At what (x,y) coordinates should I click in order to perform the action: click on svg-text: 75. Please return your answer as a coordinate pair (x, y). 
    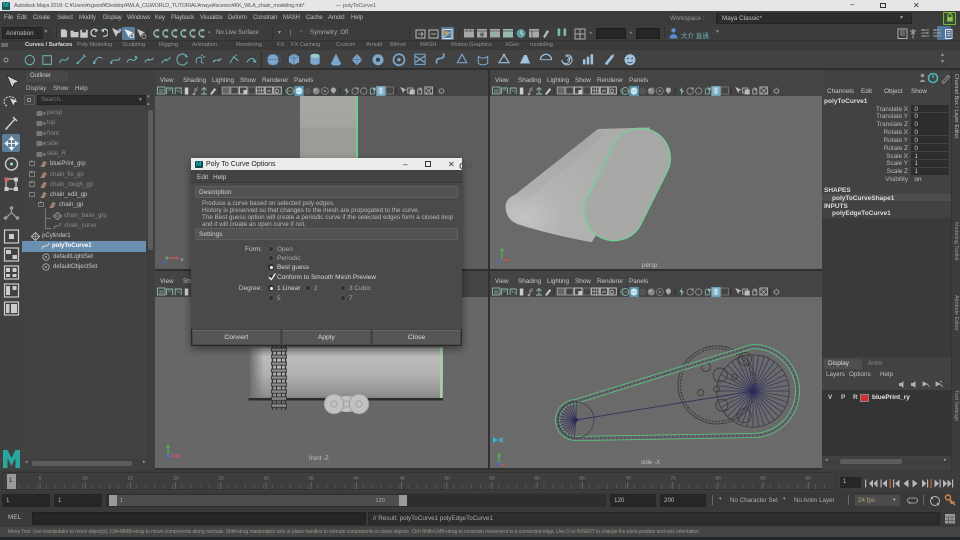
    Looking at the image, I should click on (673, 479).